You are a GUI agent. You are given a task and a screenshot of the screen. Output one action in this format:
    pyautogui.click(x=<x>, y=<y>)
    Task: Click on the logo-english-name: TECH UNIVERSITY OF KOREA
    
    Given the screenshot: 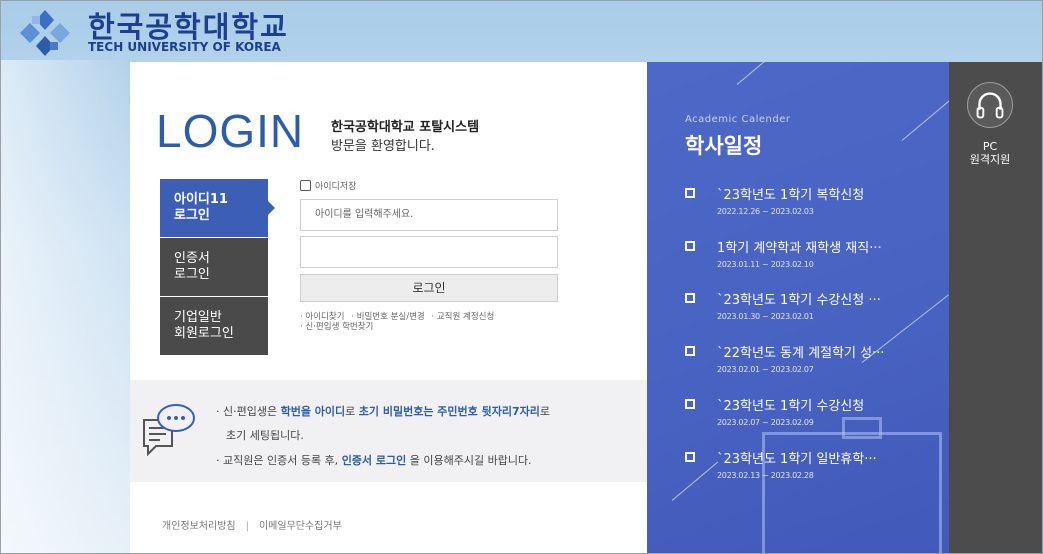 What is the action you would take?
    pyautogui.click(x=184, y=47)
    